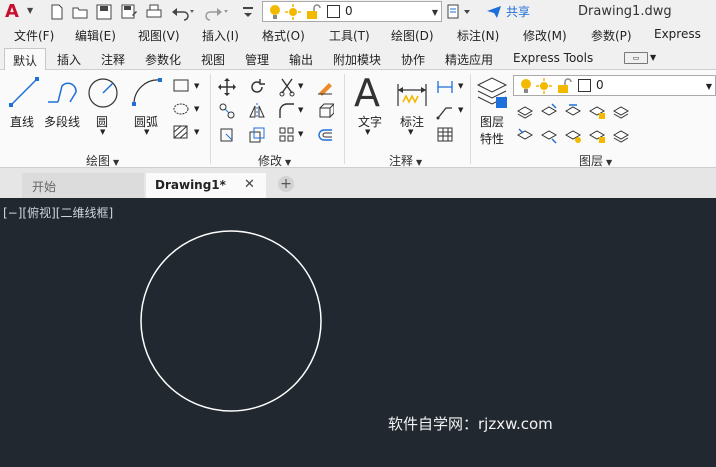  I want to click on layer-properties-icon, so click(493, 94).